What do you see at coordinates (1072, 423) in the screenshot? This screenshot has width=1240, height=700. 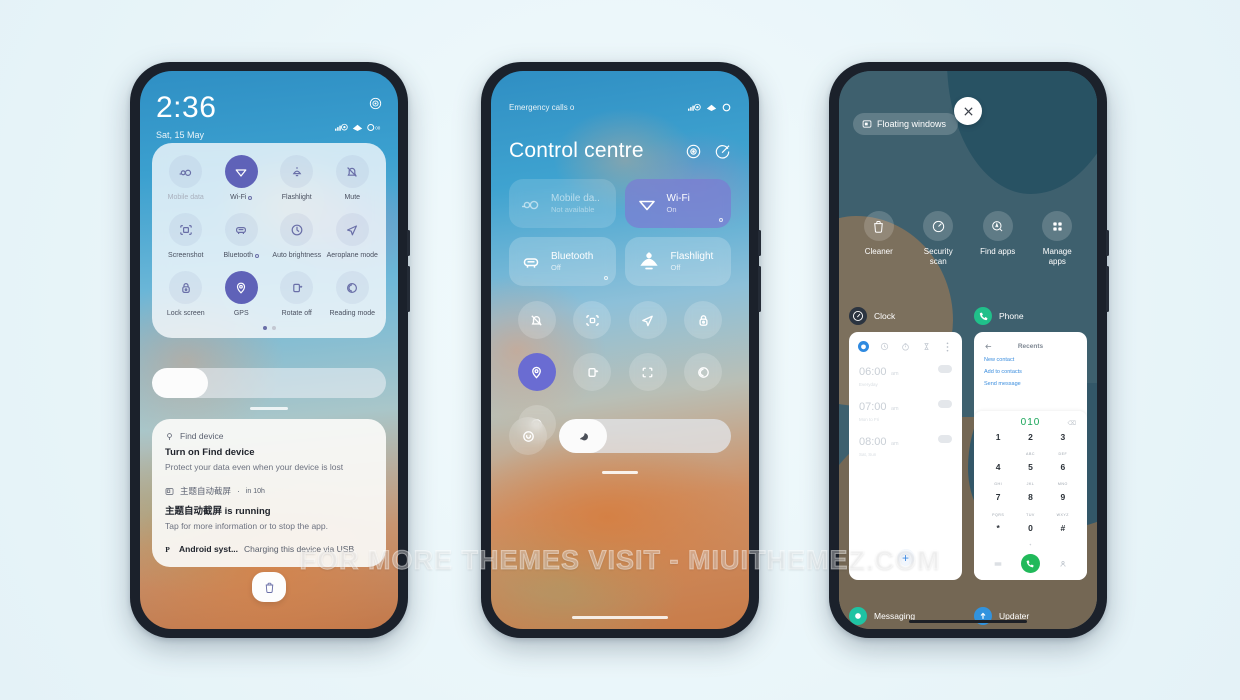 I see `backspace-icon: ⌫` at bounding box center [1072, 423].